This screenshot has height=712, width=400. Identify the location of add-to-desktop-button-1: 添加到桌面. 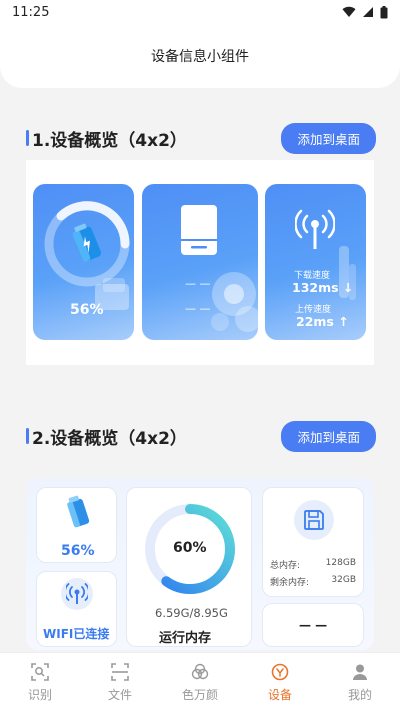
(328, 138).